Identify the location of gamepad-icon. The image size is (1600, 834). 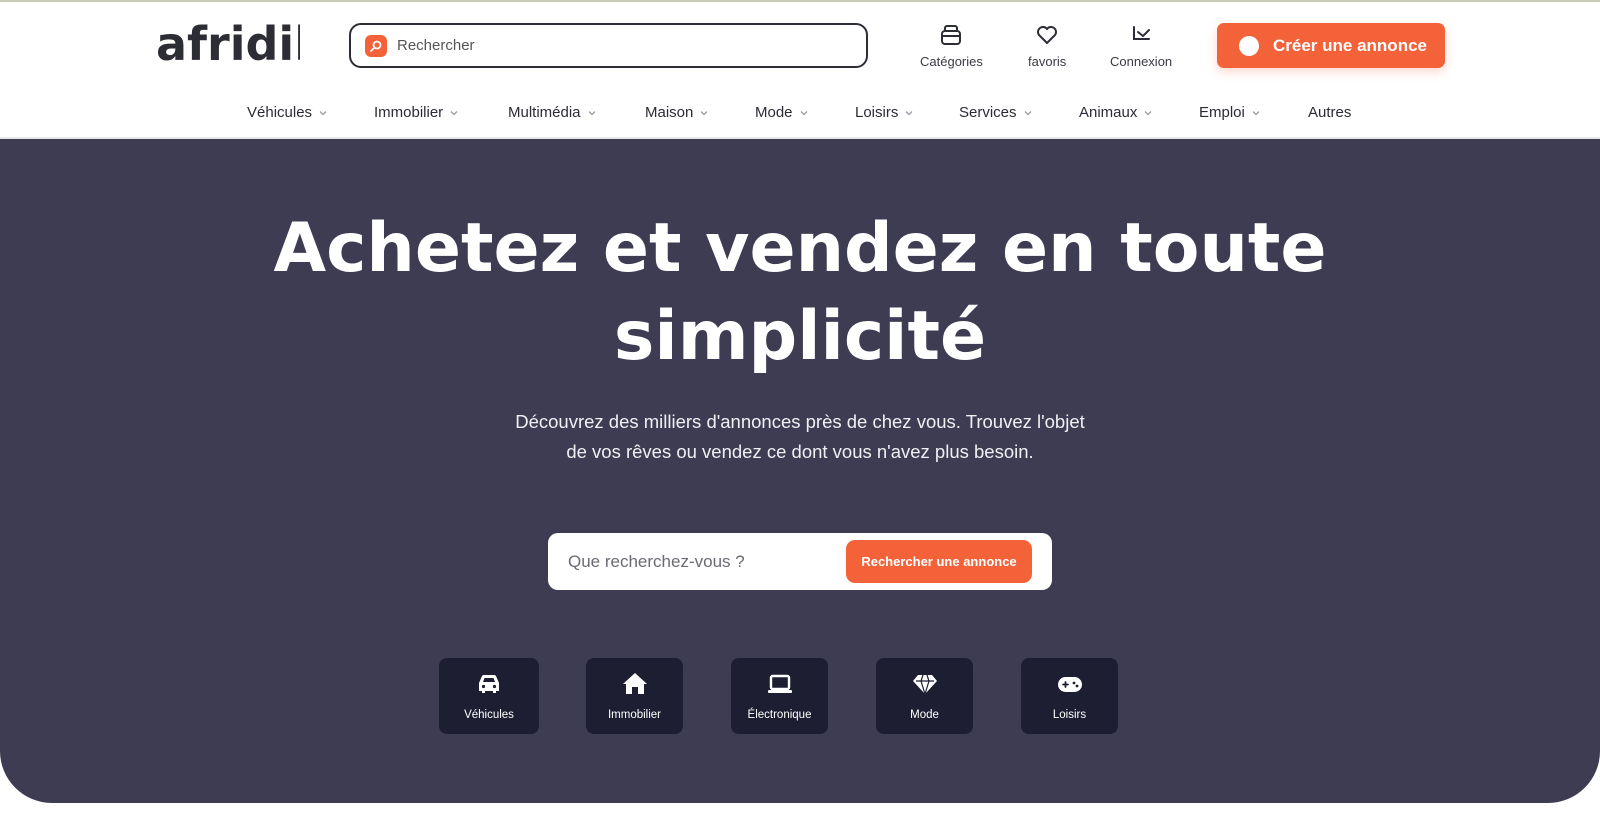
(1069, 684).